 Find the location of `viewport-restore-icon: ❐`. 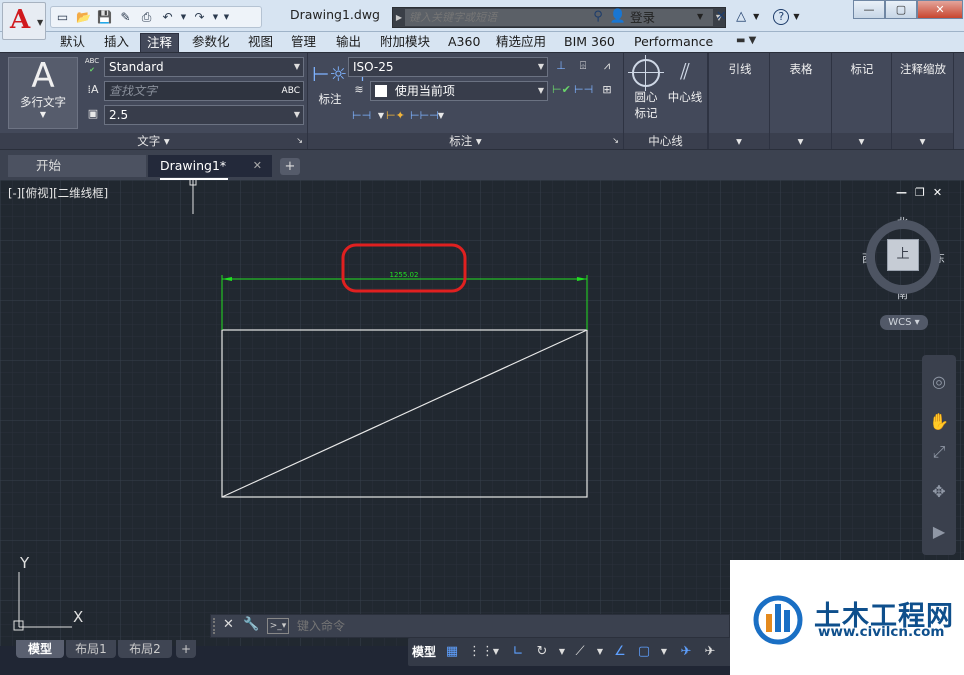

viewport-restore-icon: ❐ is located at coordinates (920, 192).